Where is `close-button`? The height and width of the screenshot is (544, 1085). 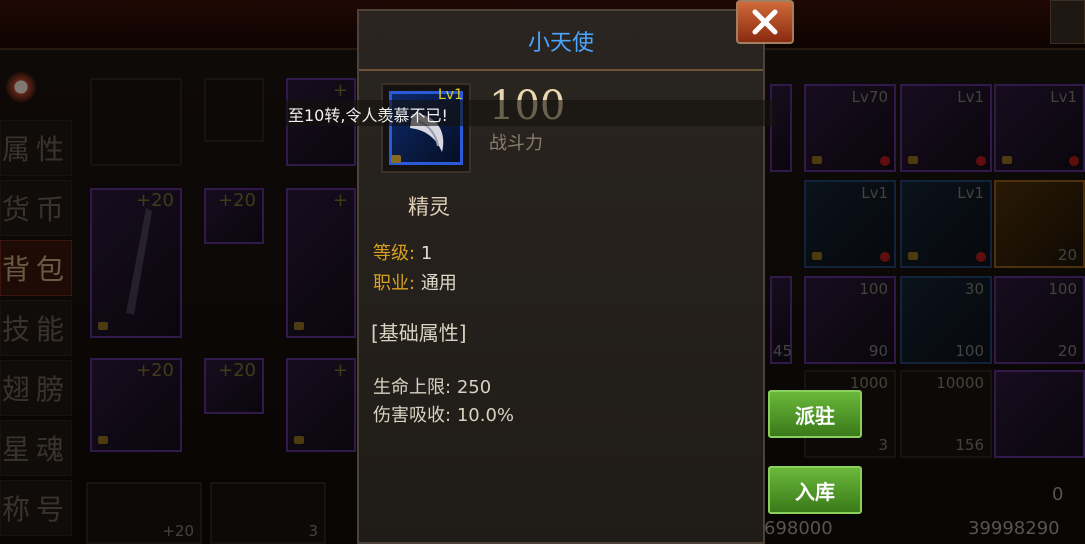 close-button is located at coordinates (765, 22).